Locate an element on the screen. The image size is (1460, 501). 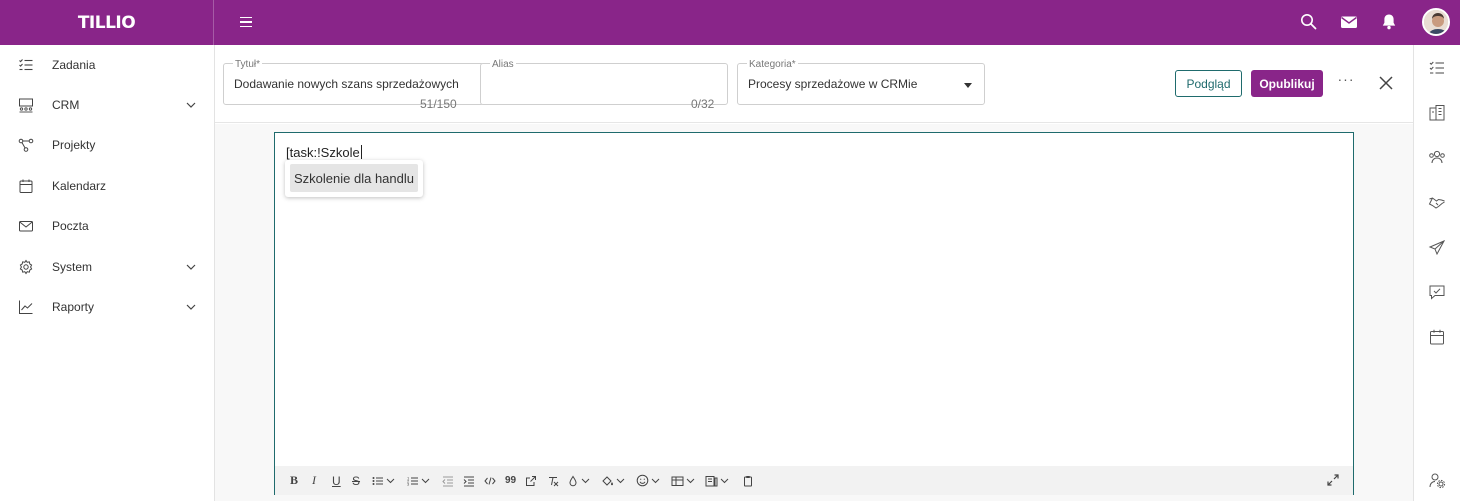
sidebar-item-label: Projekty is located at coordinates (74, 145).